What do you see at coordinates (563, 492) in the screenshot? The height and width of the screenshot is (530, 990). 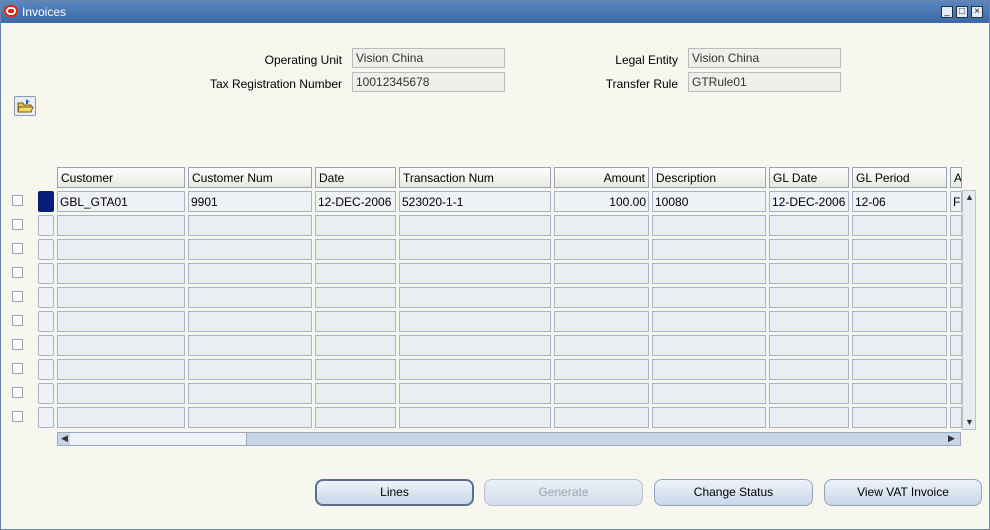 I see `generate-button: Generate` at bounding box center [563, 492].